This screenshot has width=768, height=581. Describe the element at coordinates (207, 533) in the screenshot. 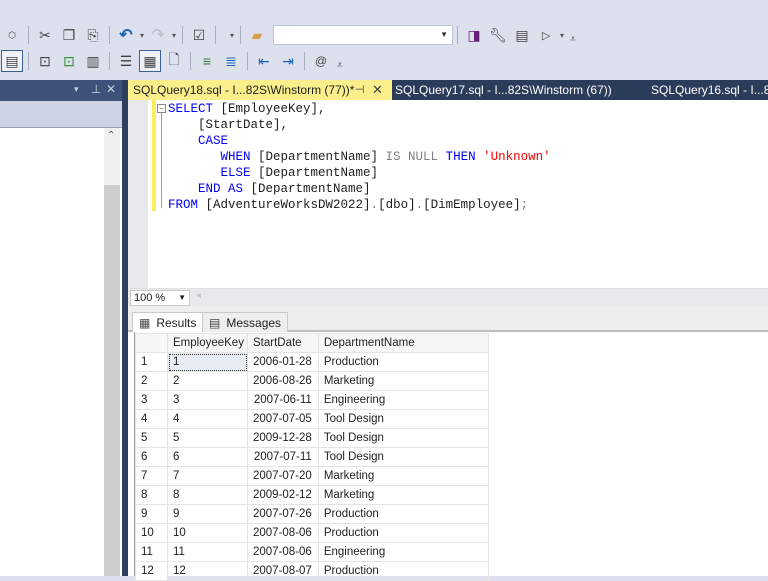

I see `cell-employeekey: 10` at that location.